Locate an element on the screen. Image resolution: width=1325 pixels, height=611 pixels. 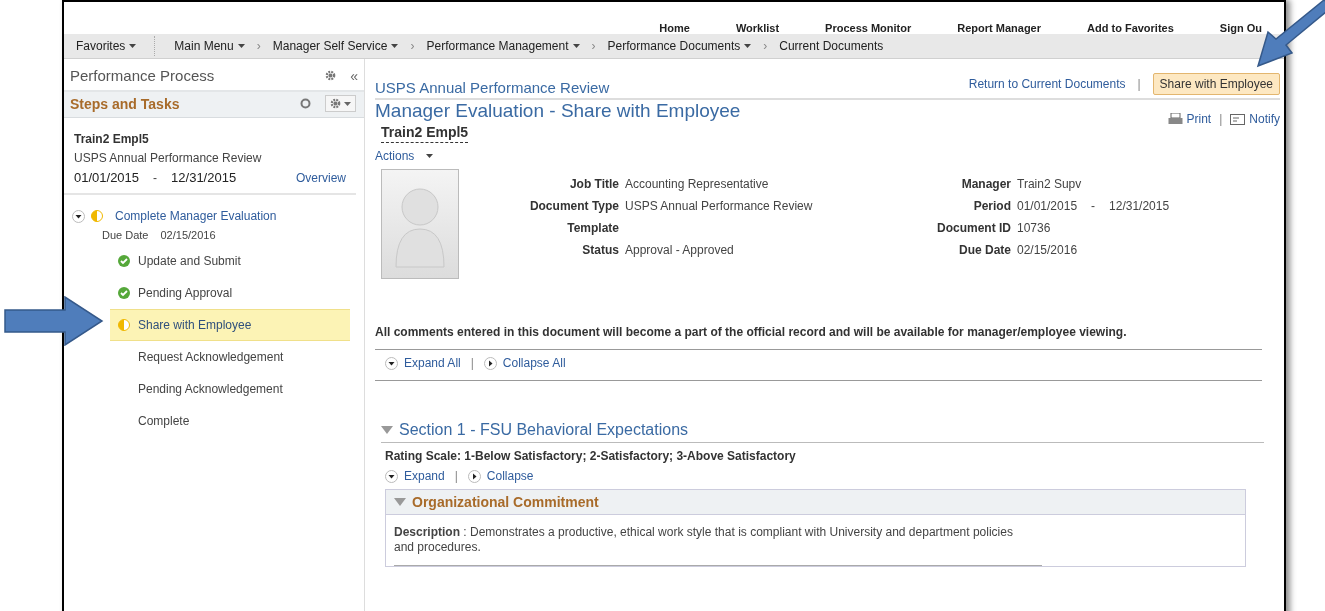
field-label: Job Title is located at coordinates (593, 184).